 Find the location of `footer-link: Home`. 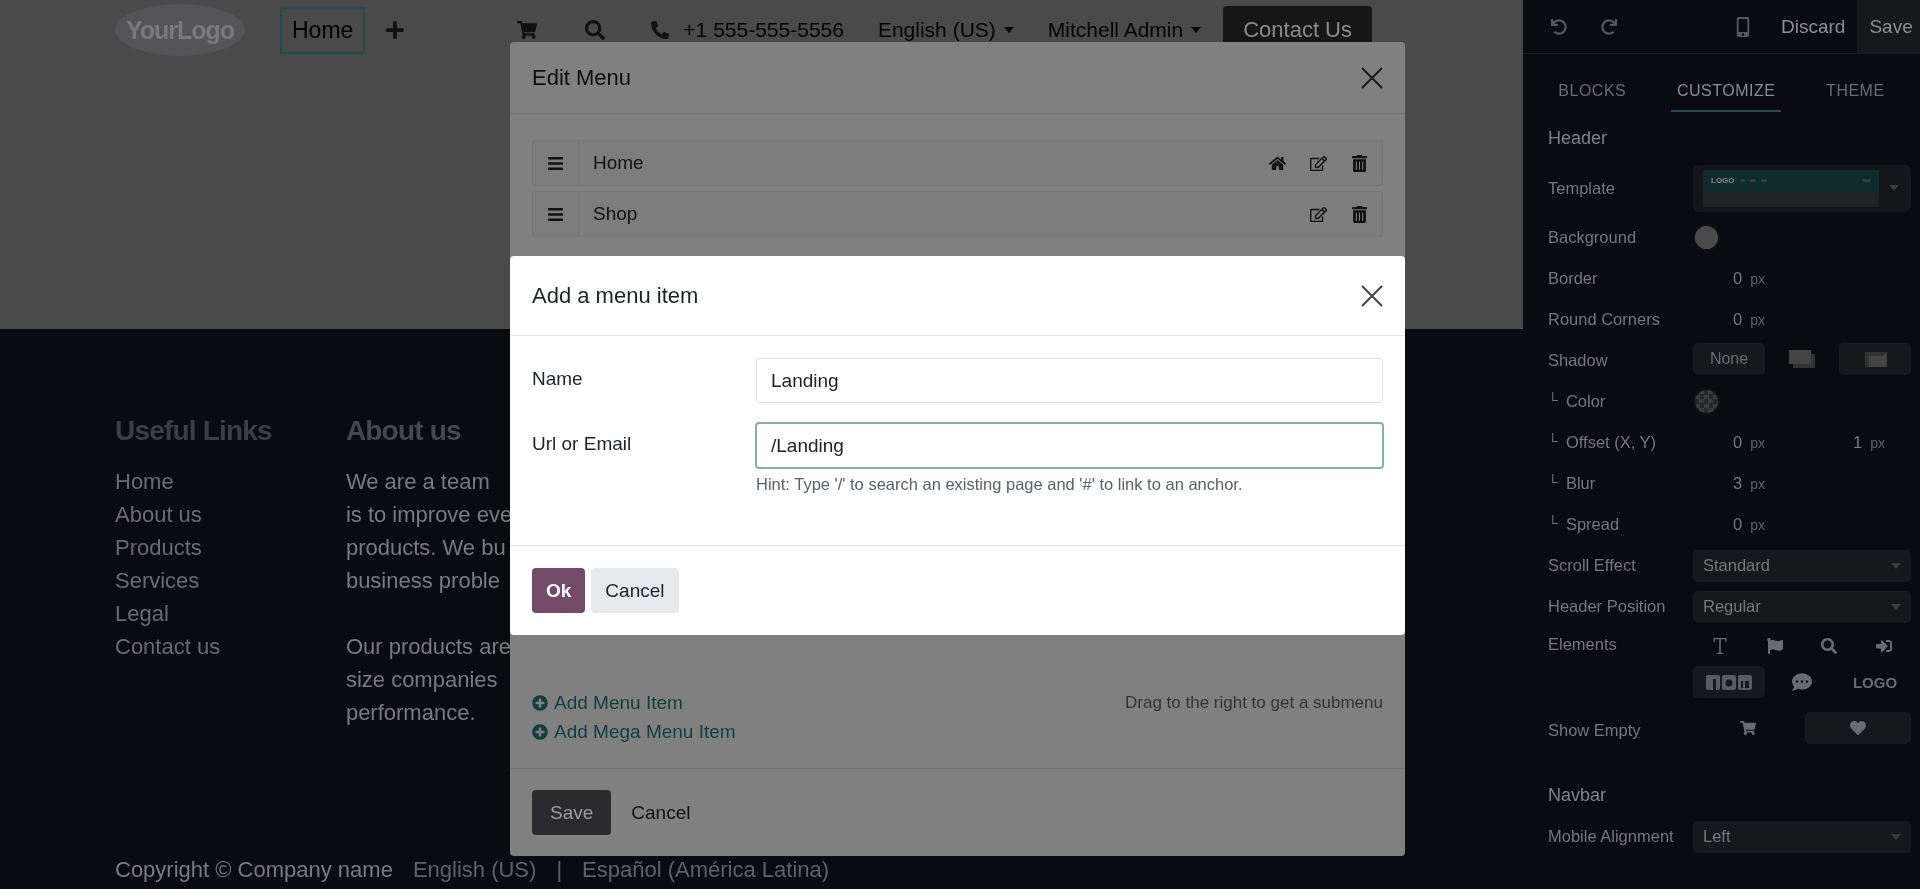

footer-link: Home is located at coordinates (193, 481).